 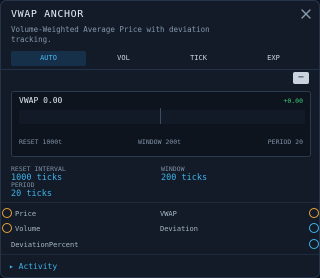 I want to click on mode-tabs: AUTO VOL TICK EXP, so click(x=161, y=58).